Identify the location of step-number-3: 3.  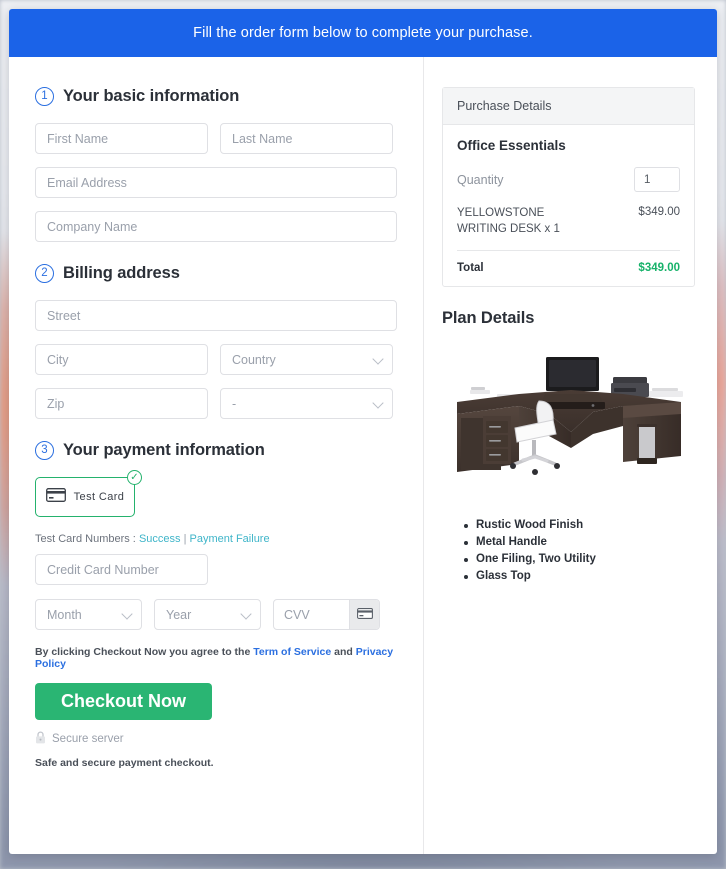
(44, 450).